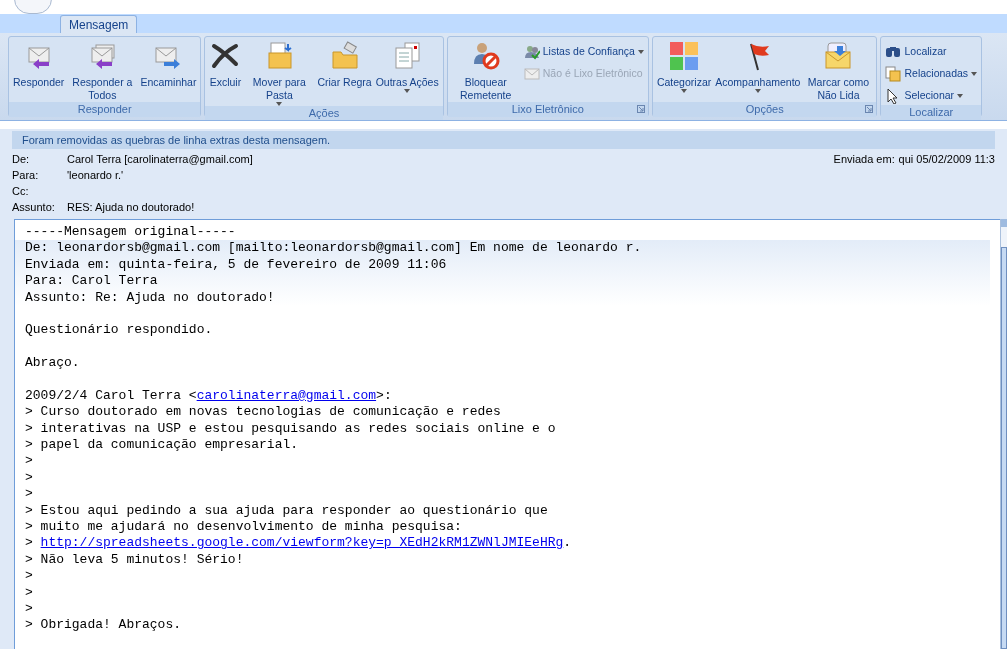 The width and height of the screenshot is (1007, 649). I want to click on documents-icon, so click(893, 74).